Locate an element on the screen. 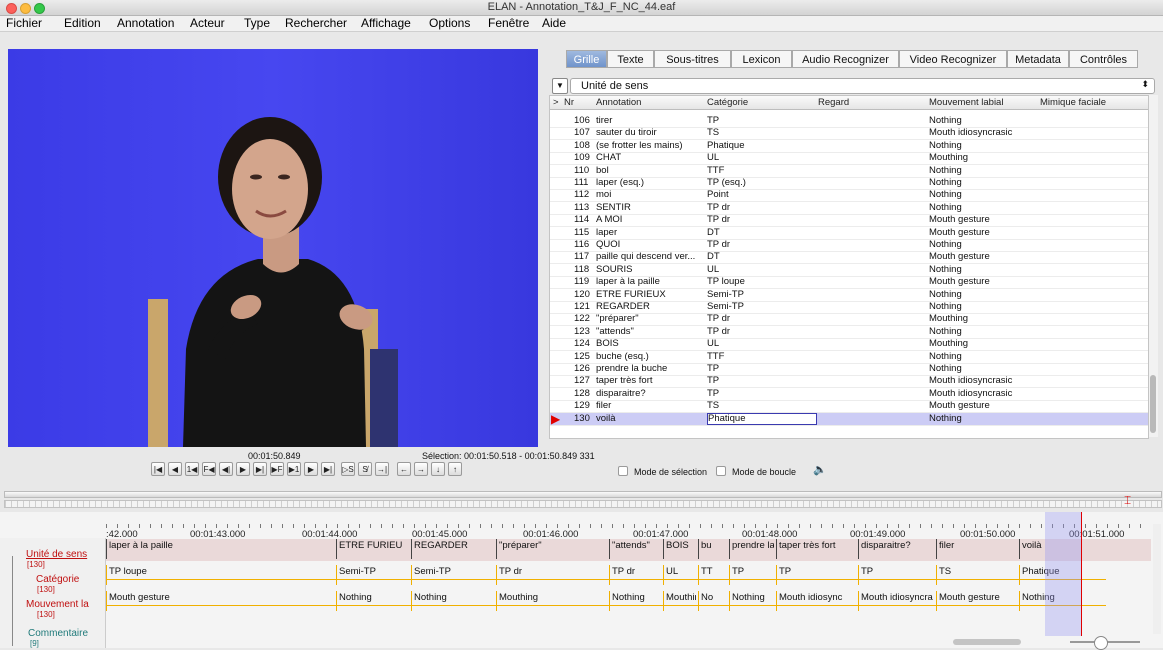  row-number: 112 is located at coordinates (584, 195).